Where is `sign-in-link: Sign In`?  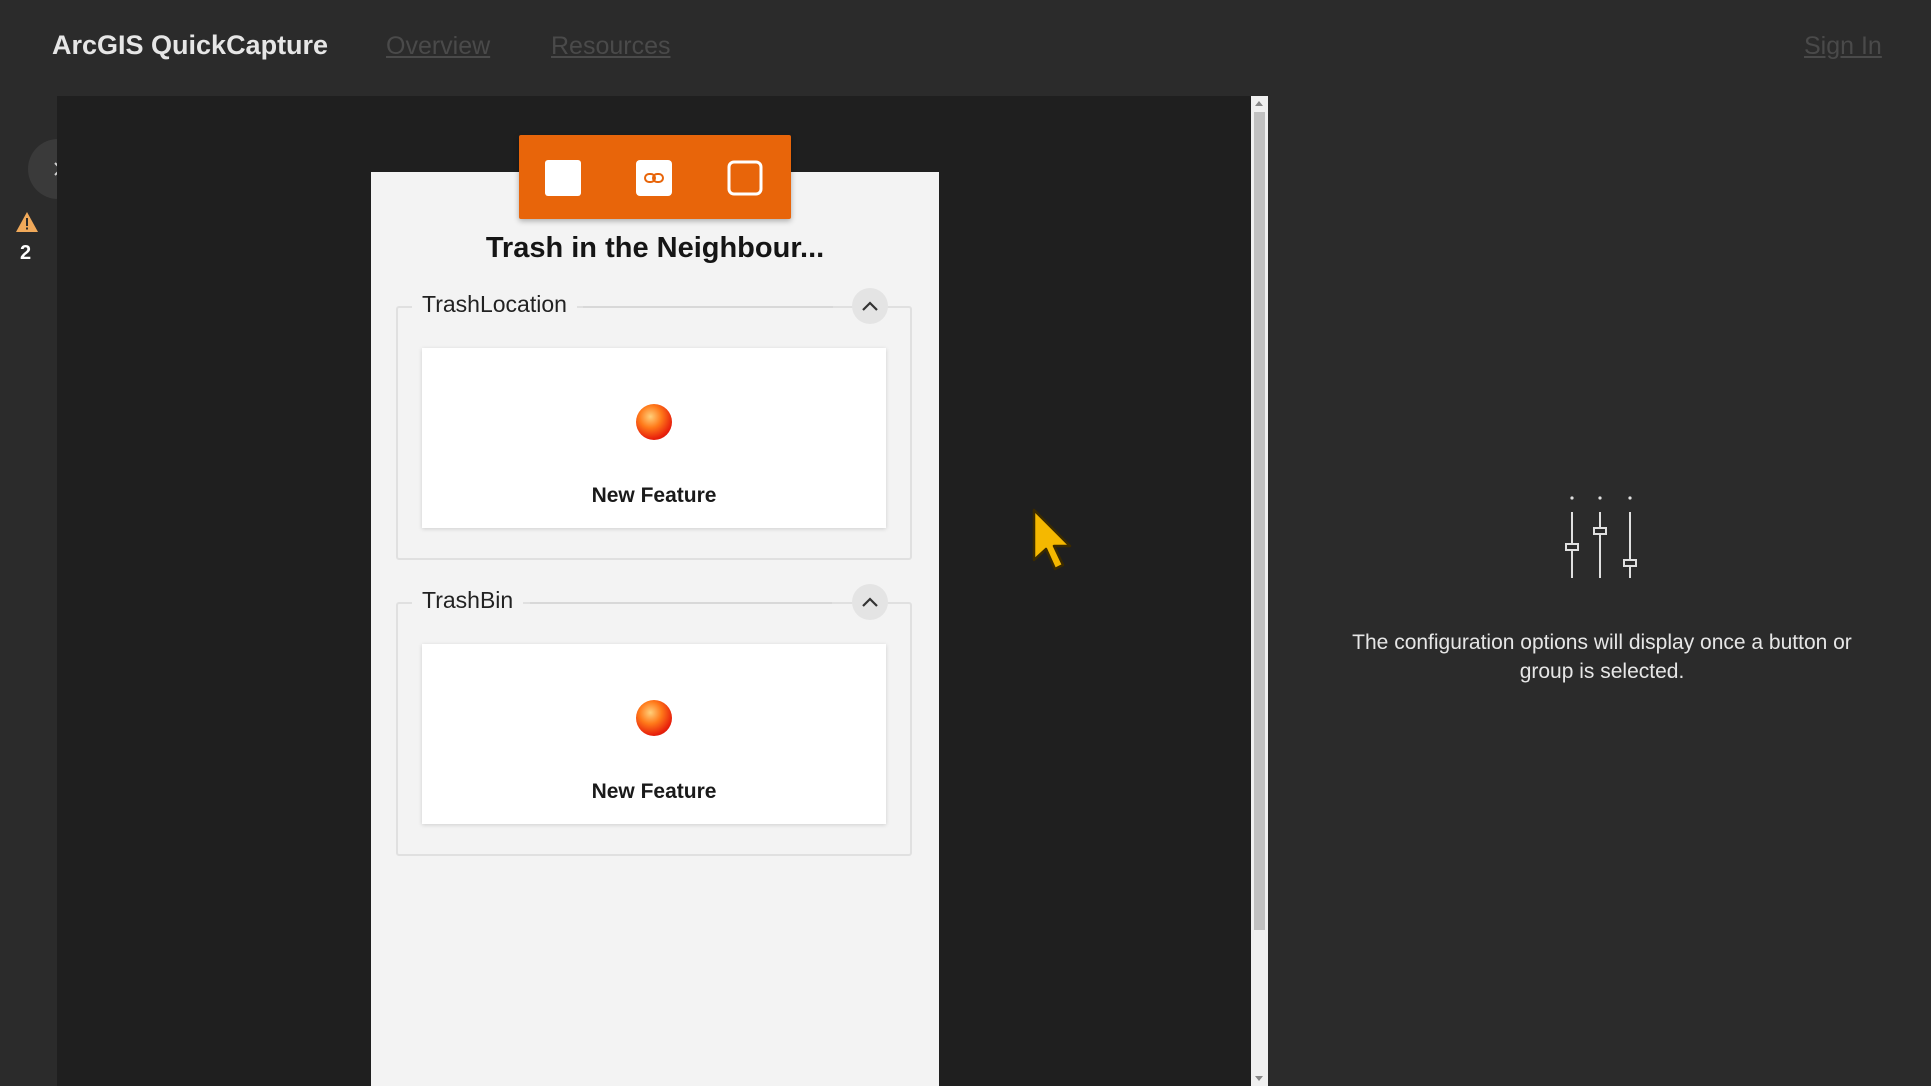 sign-in-link: Sign In is located at coordinates (1843, 46).